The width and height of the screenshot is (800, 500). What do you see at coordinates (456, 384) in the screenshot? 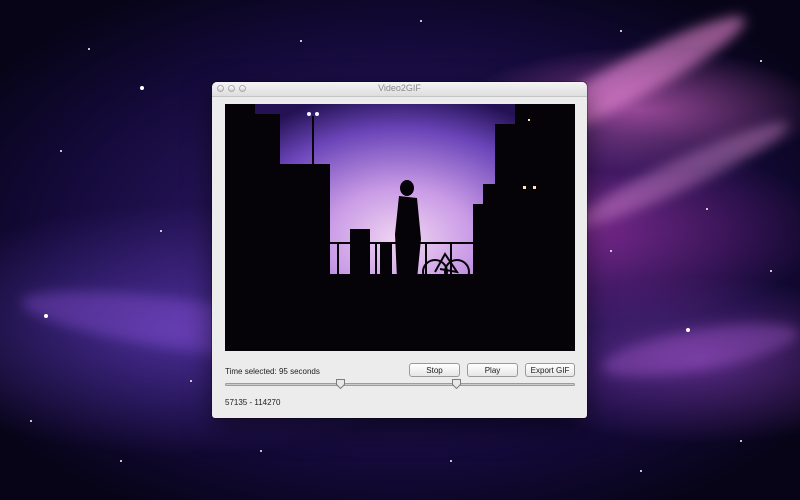
I see `range-end-handle` at bounding box center [456, 384].